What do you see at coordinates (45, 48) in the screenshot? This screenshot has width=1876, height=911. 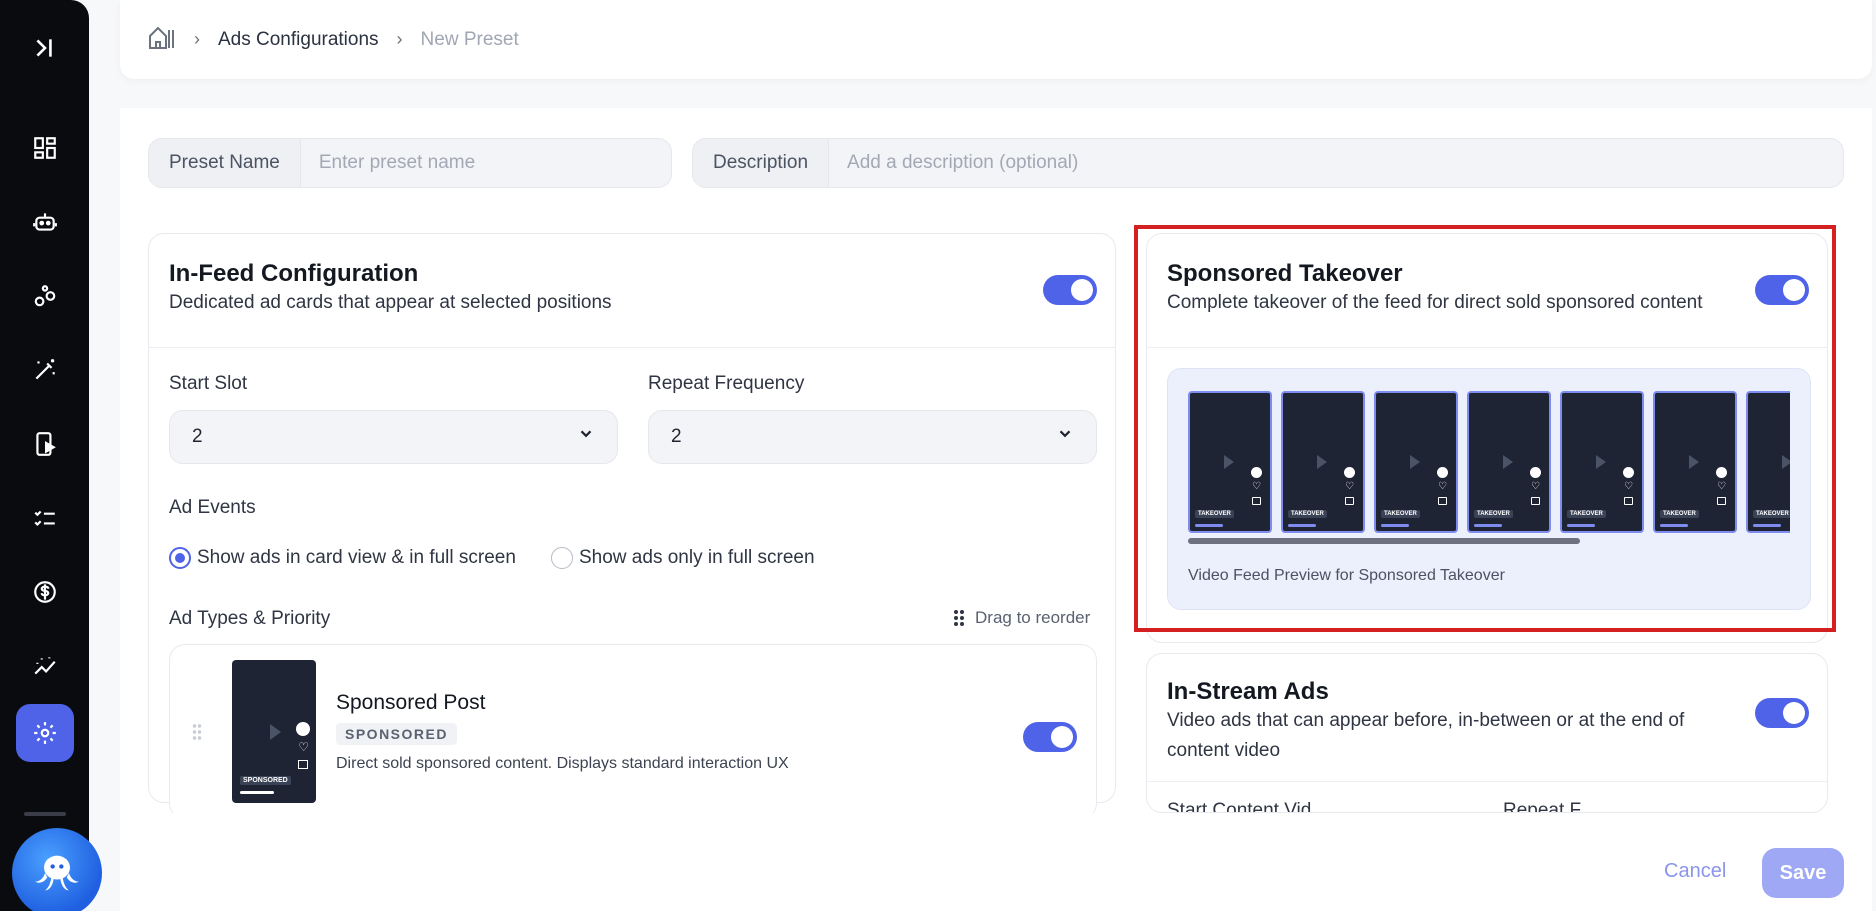 I see `expand-sidebar-icon` at bounding box center [45, 48].